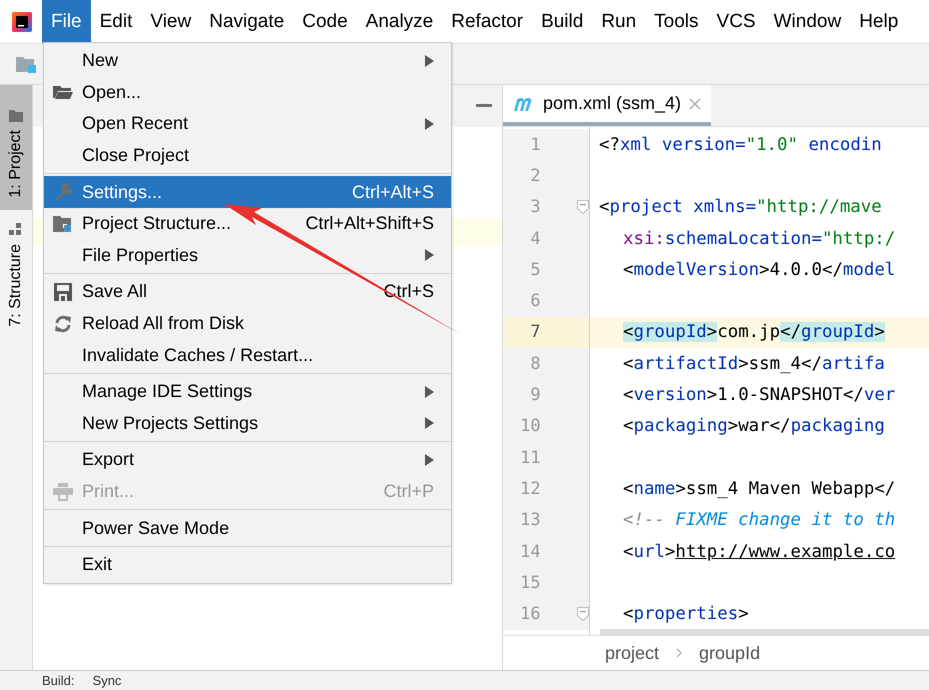 The image size is (929, 690). I want to click on structure-icon, so click(16, 229).